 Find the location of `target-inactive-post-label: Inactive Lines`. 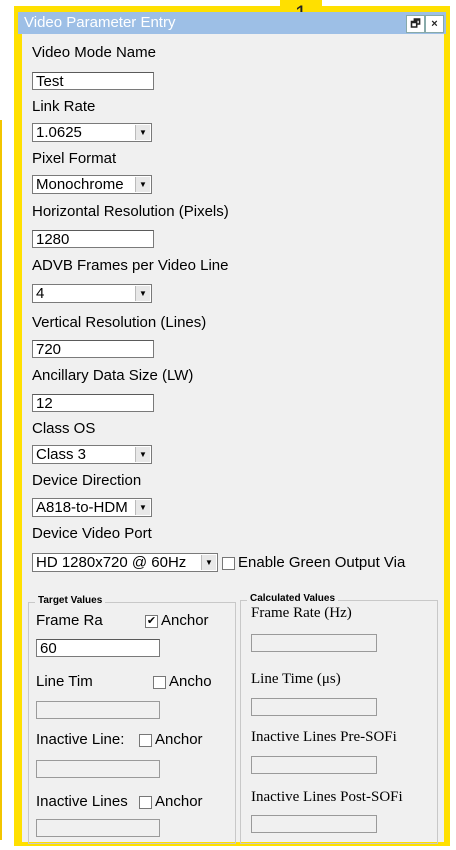

target-inactive-post-label: Inactive Lines is located at coordinates (82, 801).